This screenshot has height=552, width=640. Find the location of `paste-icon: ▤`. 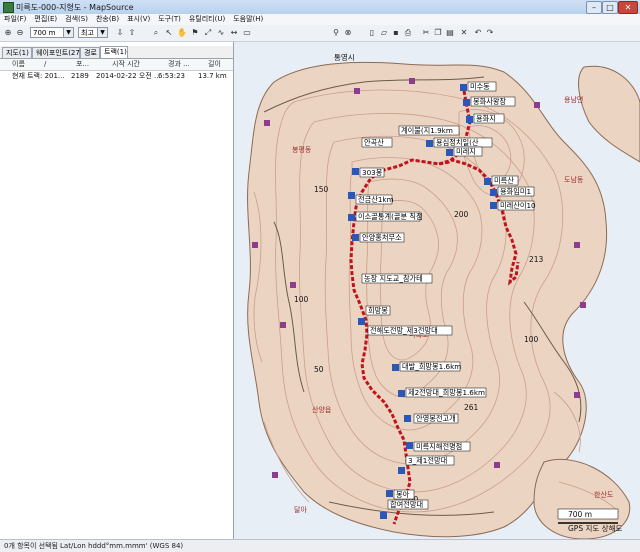

paste-icon: ▤ is located at coordinates (450, 33).